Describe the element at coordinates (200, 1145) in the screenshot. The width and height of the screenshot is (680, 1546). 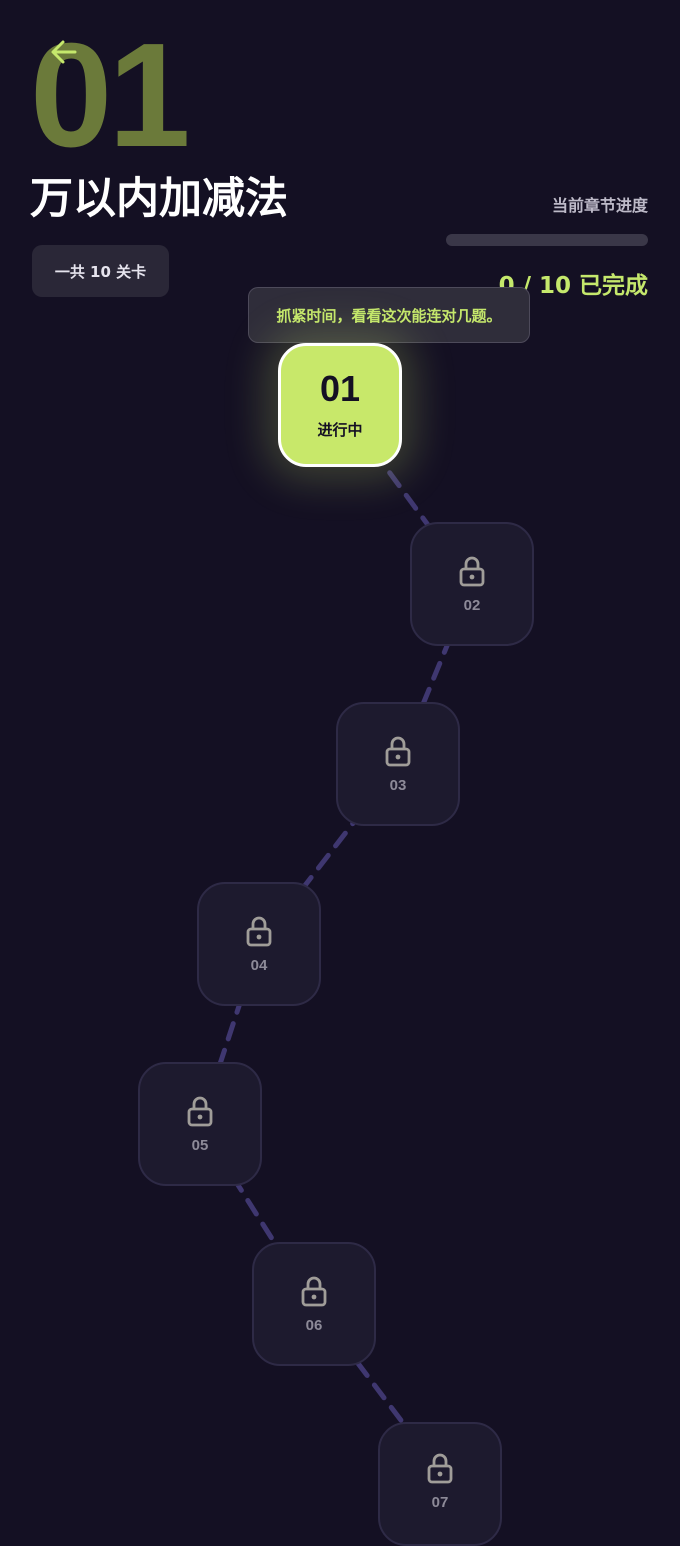
I see `level-number: 05` at that location.